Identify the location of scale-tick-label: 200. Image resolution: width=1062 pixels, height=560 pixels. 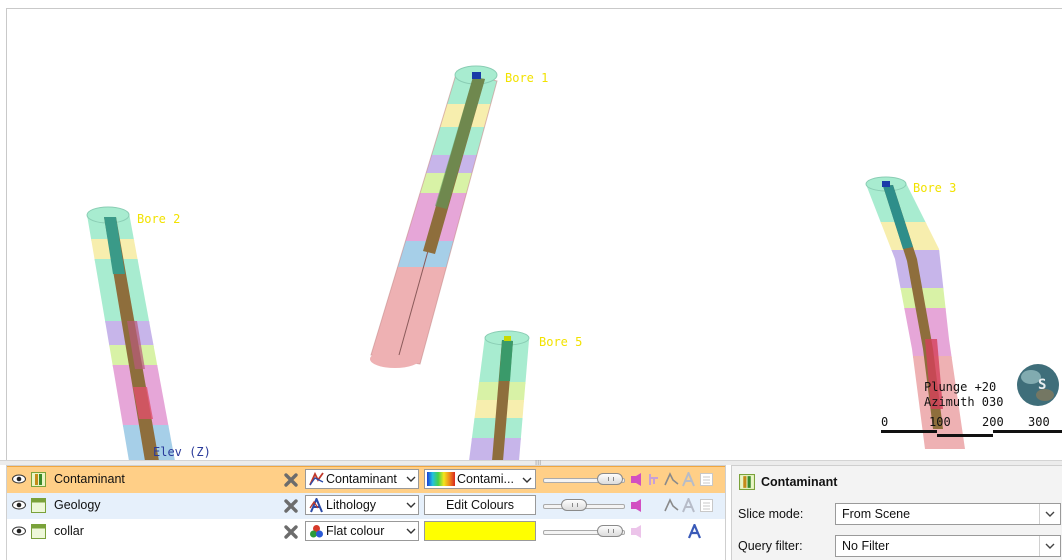
(993, 422).